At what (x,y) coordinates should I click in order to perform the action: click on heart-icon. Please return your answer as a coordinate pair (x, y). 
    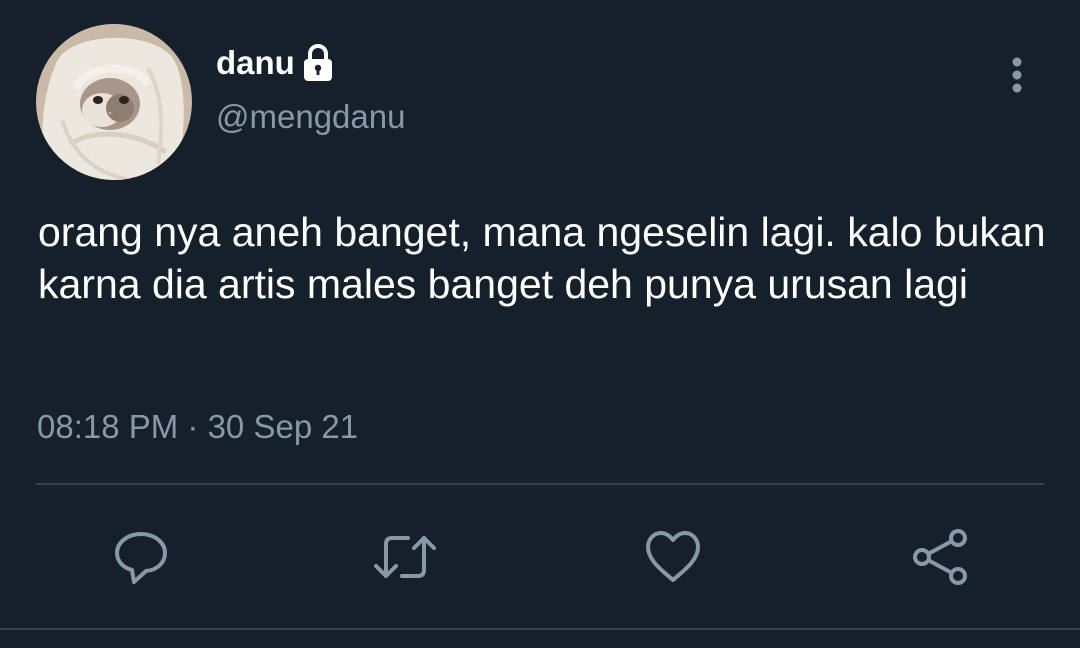
    Looking at the image, I should click on (673, 557).